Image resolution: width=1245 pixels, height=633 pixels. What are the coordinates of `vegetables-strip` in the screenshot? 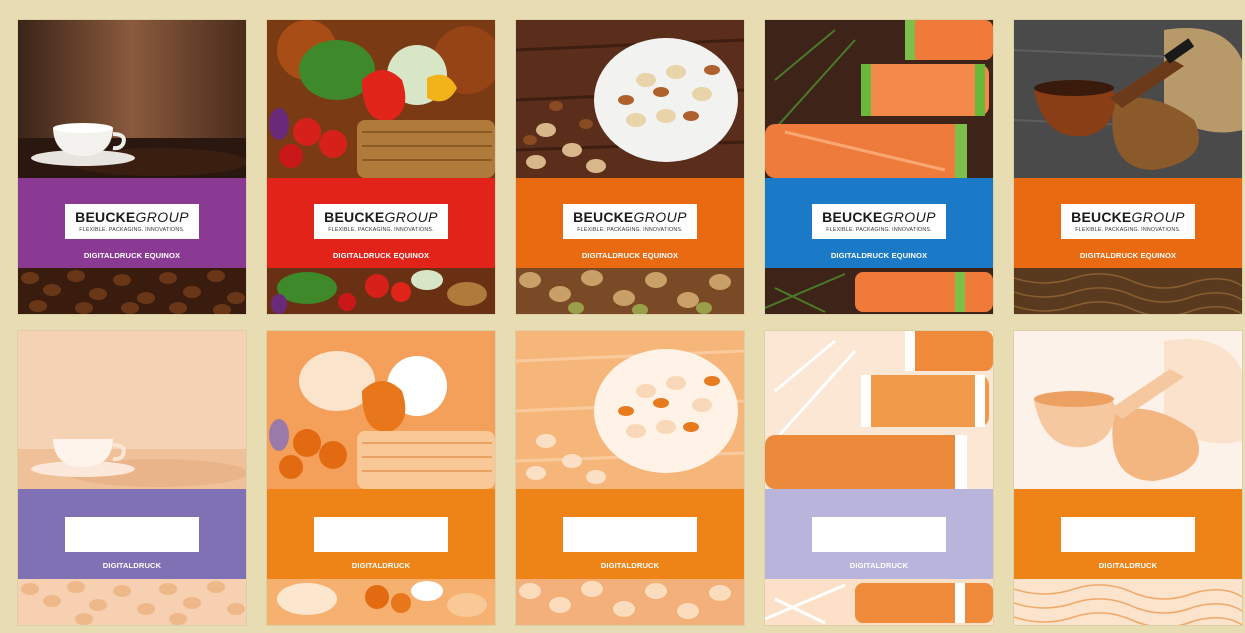 It's located at (381, 291).